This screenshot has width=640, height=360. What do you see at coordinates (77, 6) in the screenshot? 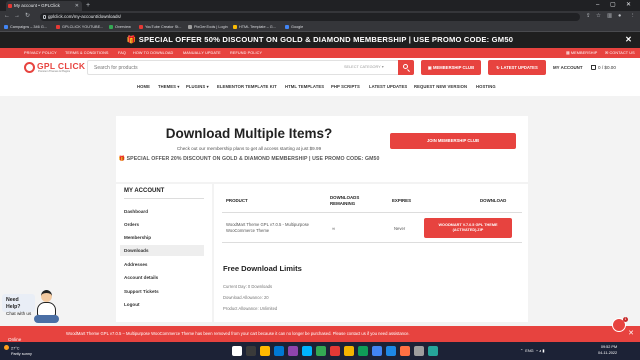
I see `tab-close-icon: ✕` at bounding box center [77, 6].